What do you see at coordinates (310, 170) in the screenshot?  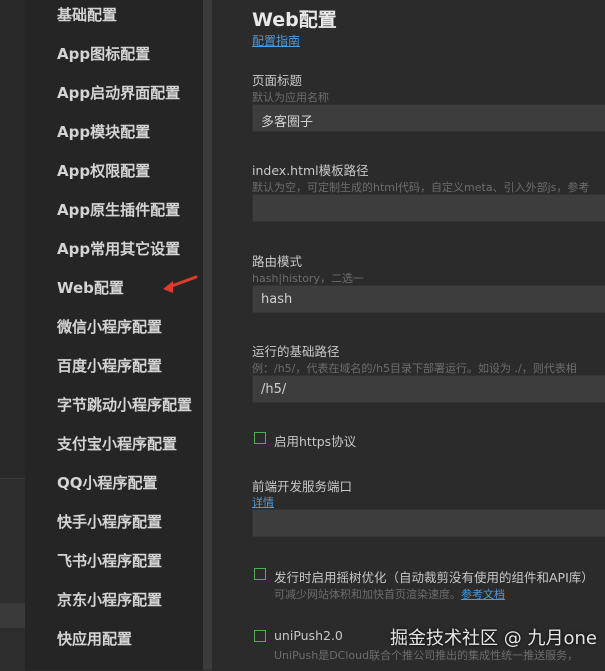 I see `template-path-label: index.html模板路径` at bounding box center [310, 170].